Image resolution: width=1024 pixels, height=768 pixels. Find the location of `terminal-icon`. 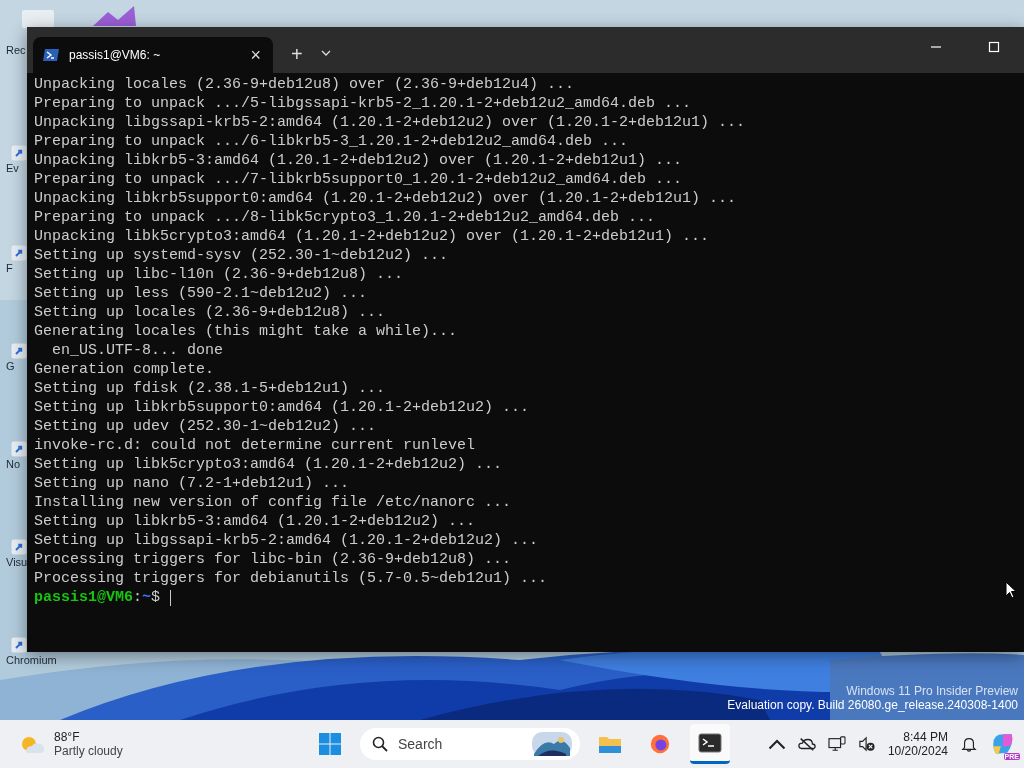

terminal-icon is located at coordinates (710, 742).